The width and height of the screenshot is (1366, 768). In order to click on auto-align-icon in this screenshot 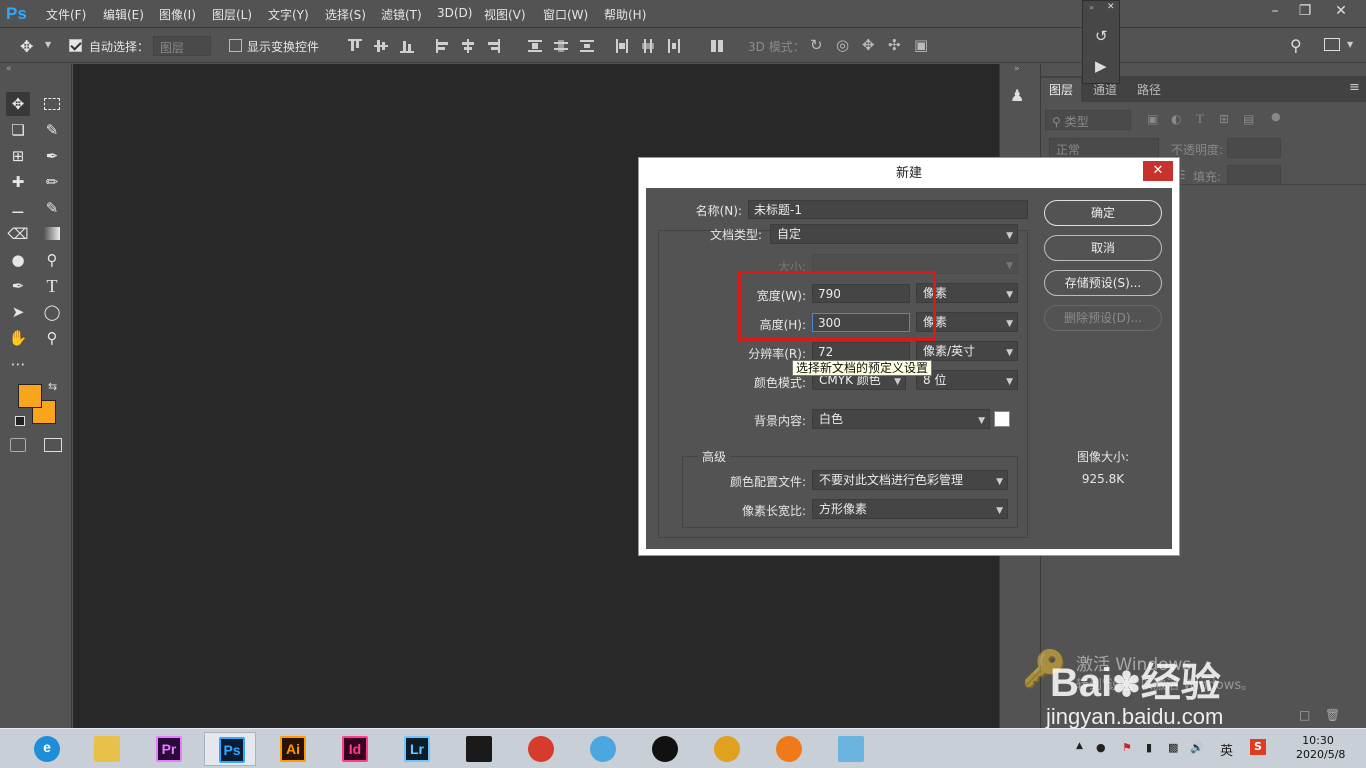, I will do `click(717, 46)`.